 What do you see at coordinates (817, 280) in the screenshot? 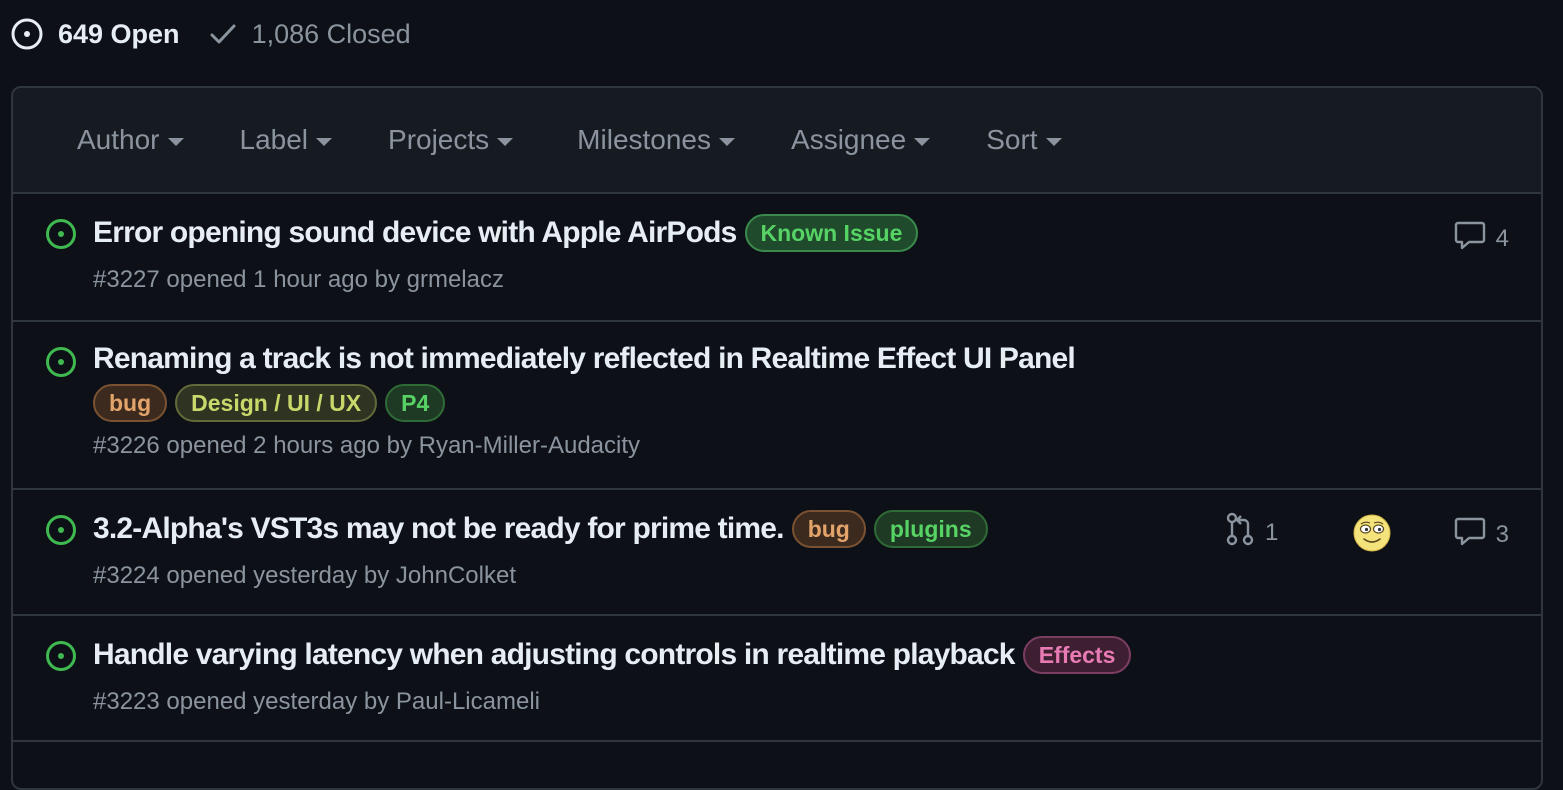
I see `issue-meta: #3227 opened 1 hour ago by grmelacz` at bounding box center [817, 280].